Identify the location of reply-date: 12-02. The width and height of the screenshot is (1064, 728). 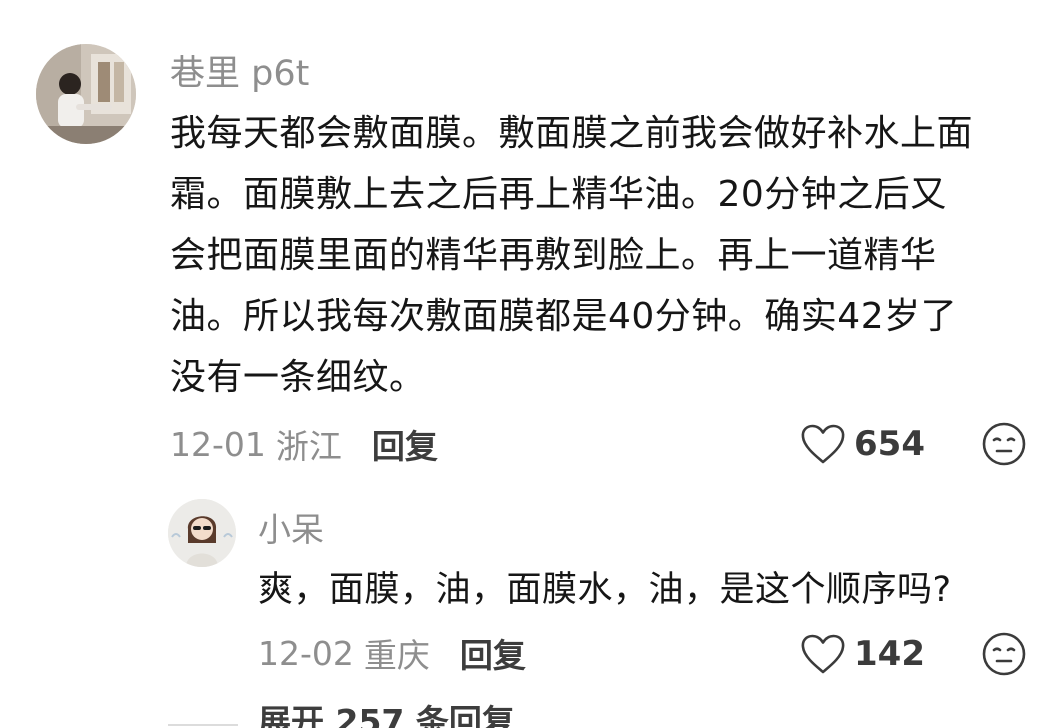
(306, 653).